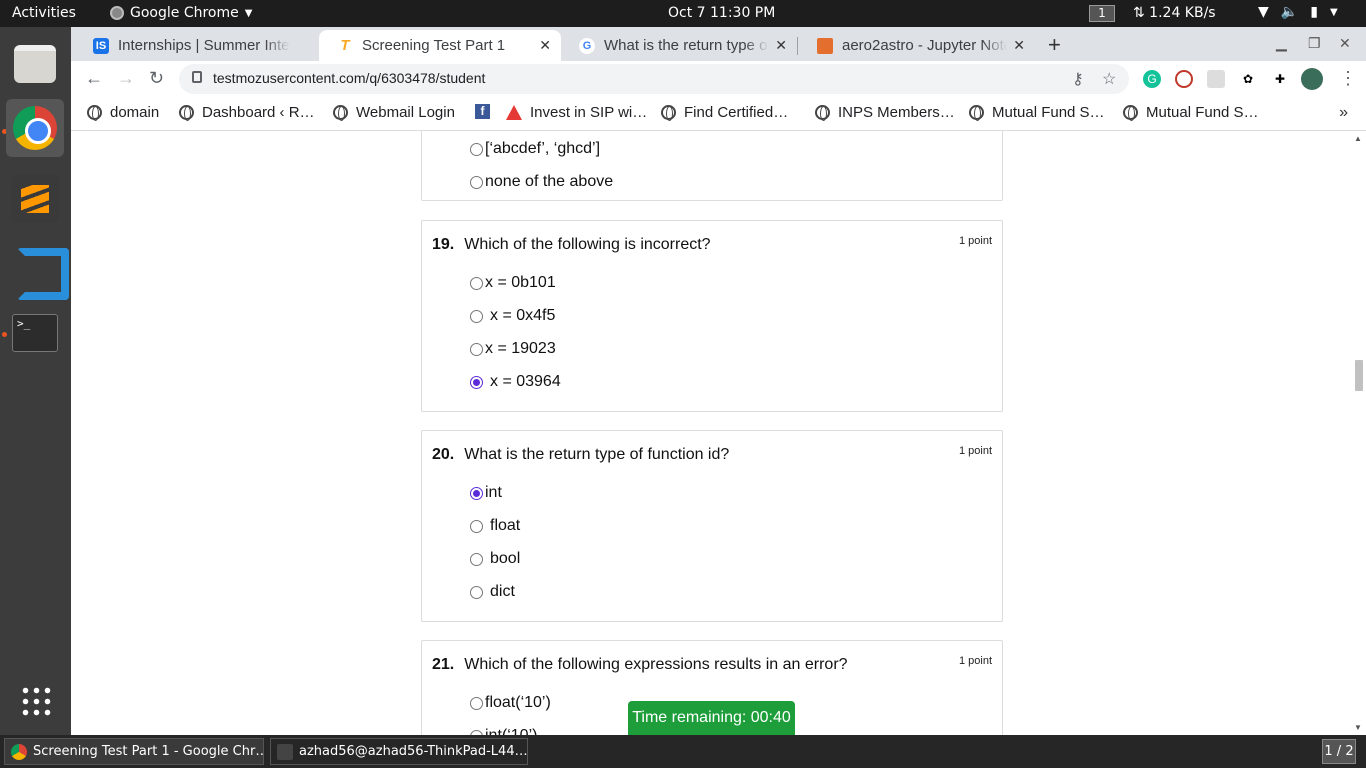 The width and height of the screenshot is (1366, 768). Describe the element at coordinates (513, 283) in the screenshot. I see `answer-option: x = 0b101` at that location.